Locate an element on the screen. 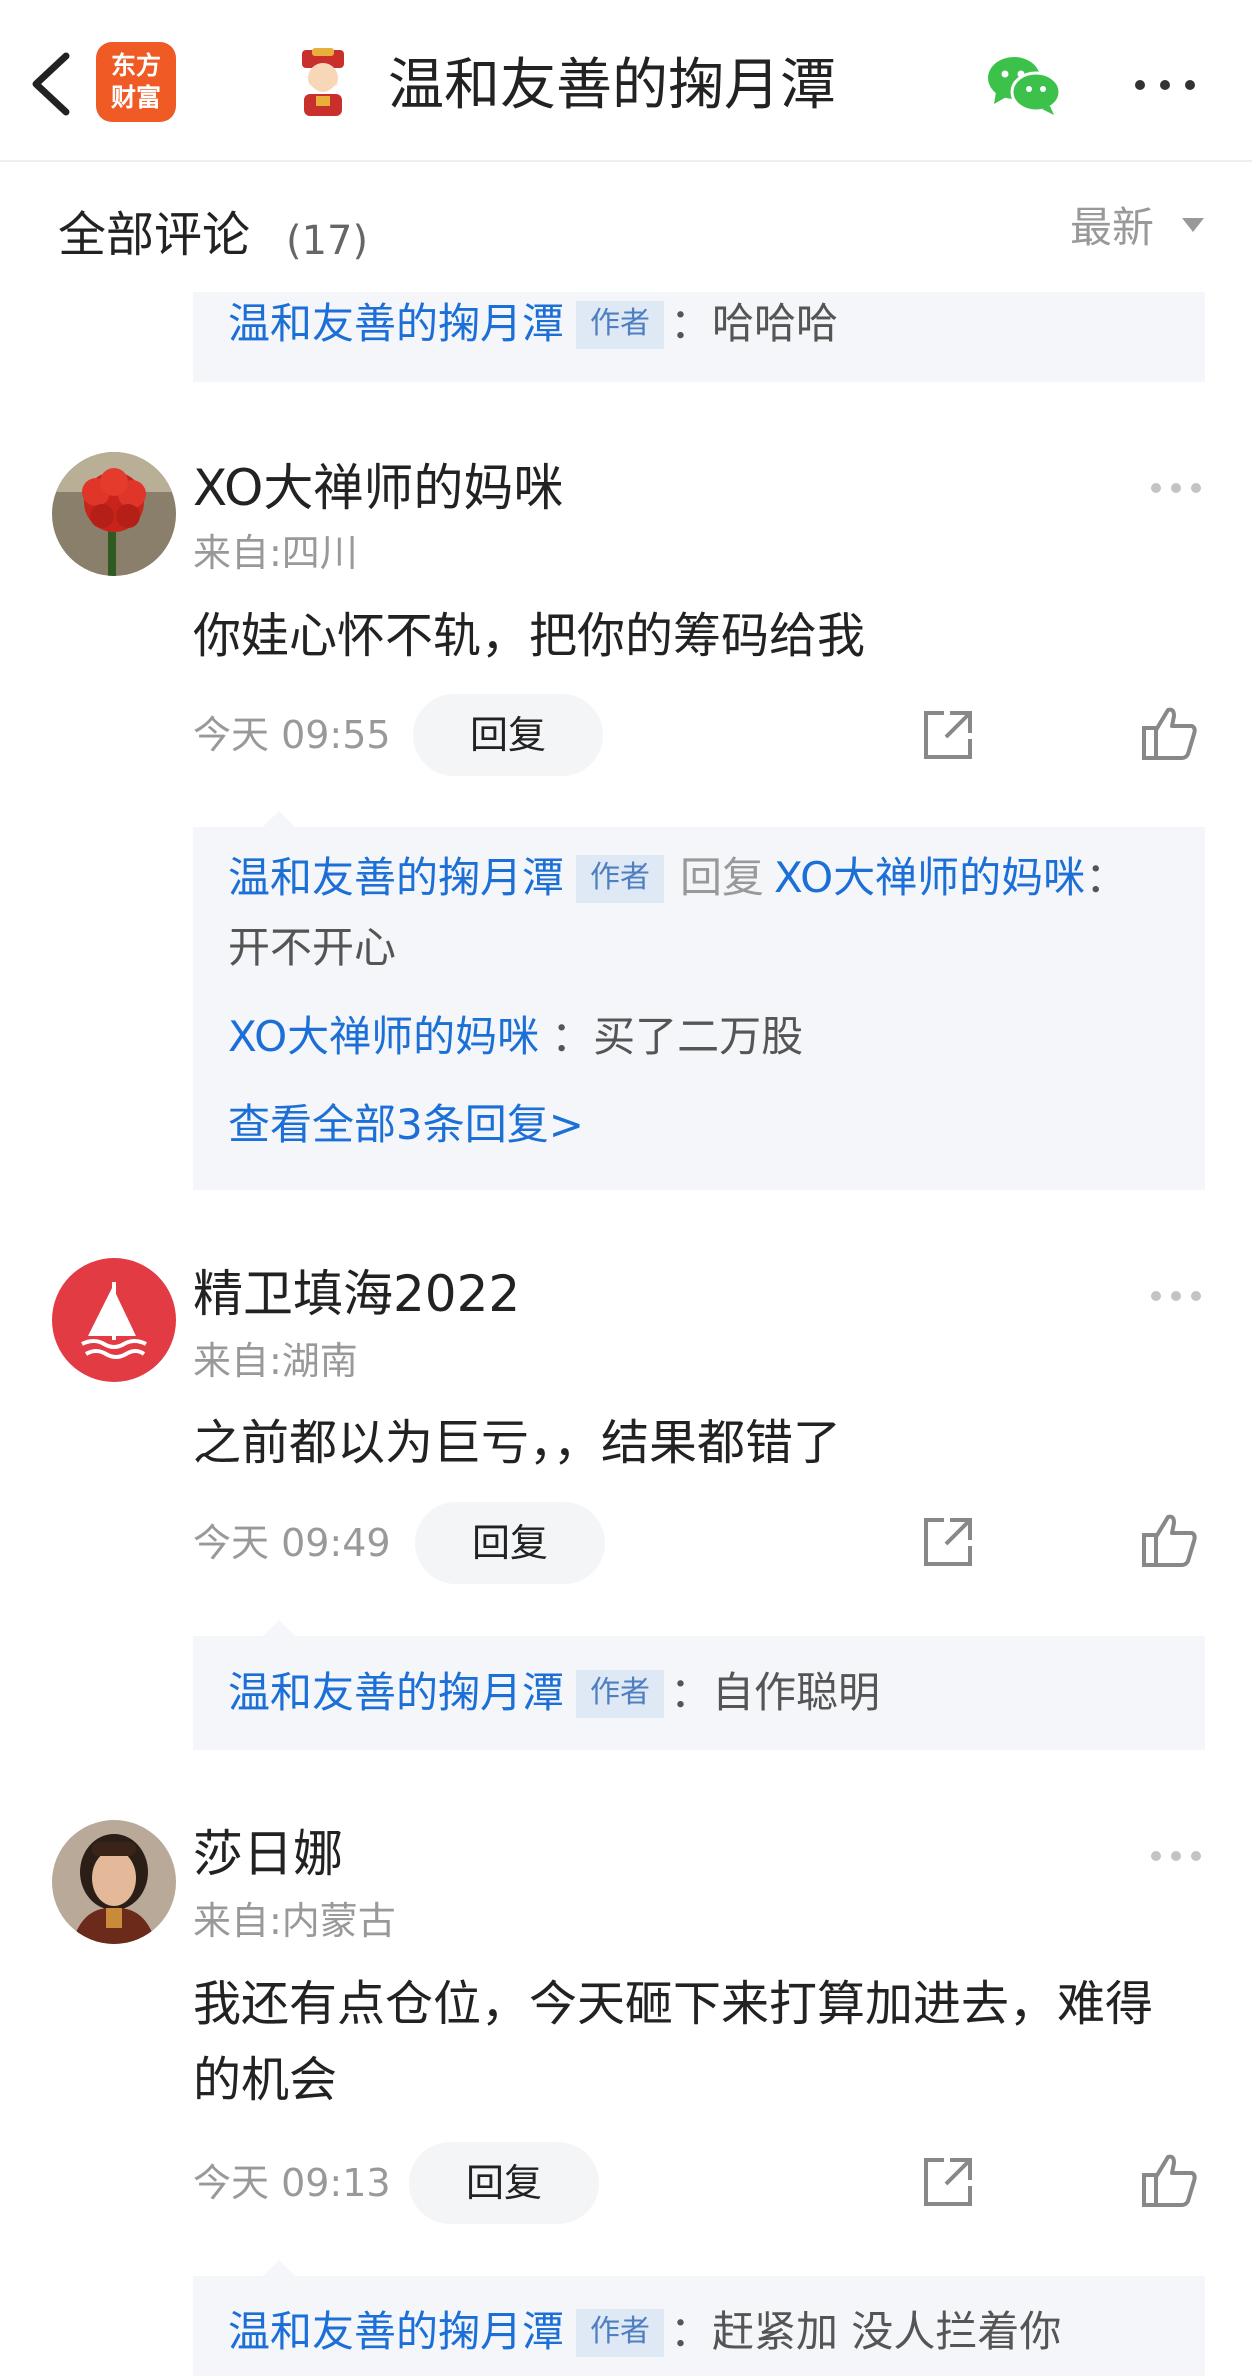 Image resolution: width=1252 pixels, height=2376 pixels. reply-text: ：赶紧加 没人拦着你 is located at coordinates (866, 2331).